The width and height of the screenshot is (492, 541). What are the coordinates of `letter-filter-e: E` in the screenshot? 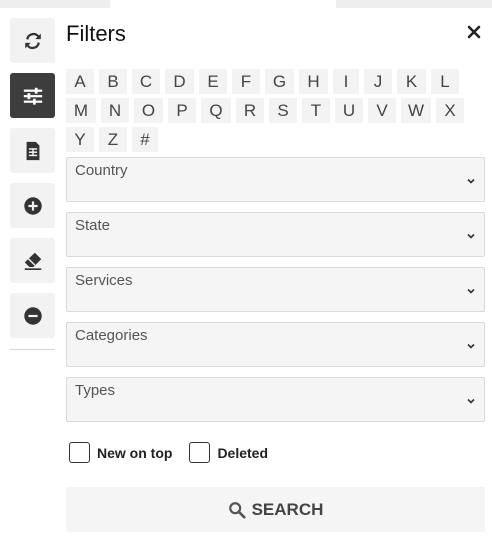 It's located at (213, 81).